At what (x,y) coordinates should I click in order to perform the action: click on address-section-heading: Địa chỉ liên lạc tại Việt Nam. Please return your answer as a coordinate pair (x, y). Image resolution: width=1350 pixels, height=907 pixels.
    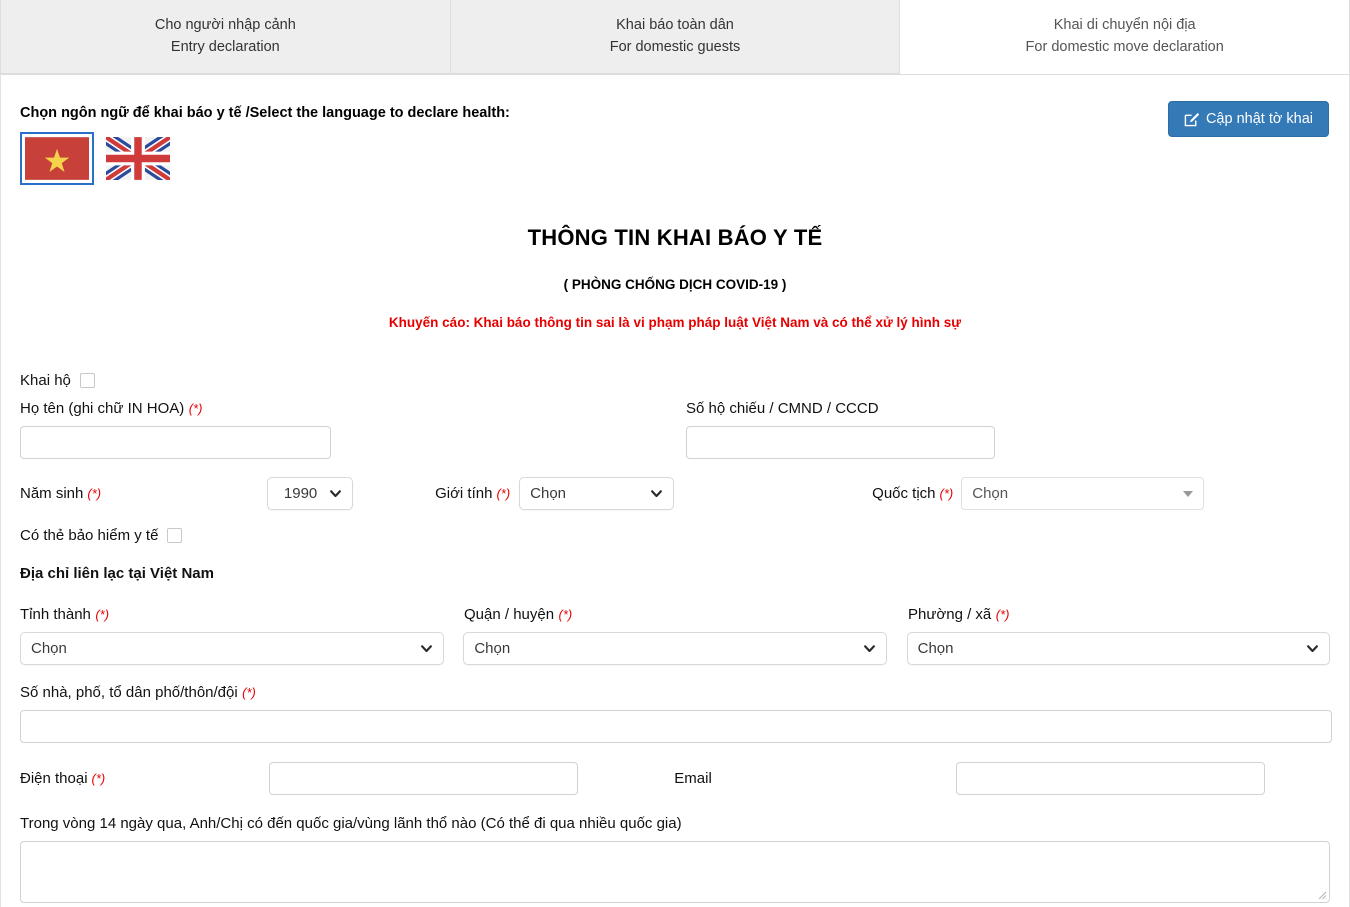
    Looking at the image, I should click on (117, 573).